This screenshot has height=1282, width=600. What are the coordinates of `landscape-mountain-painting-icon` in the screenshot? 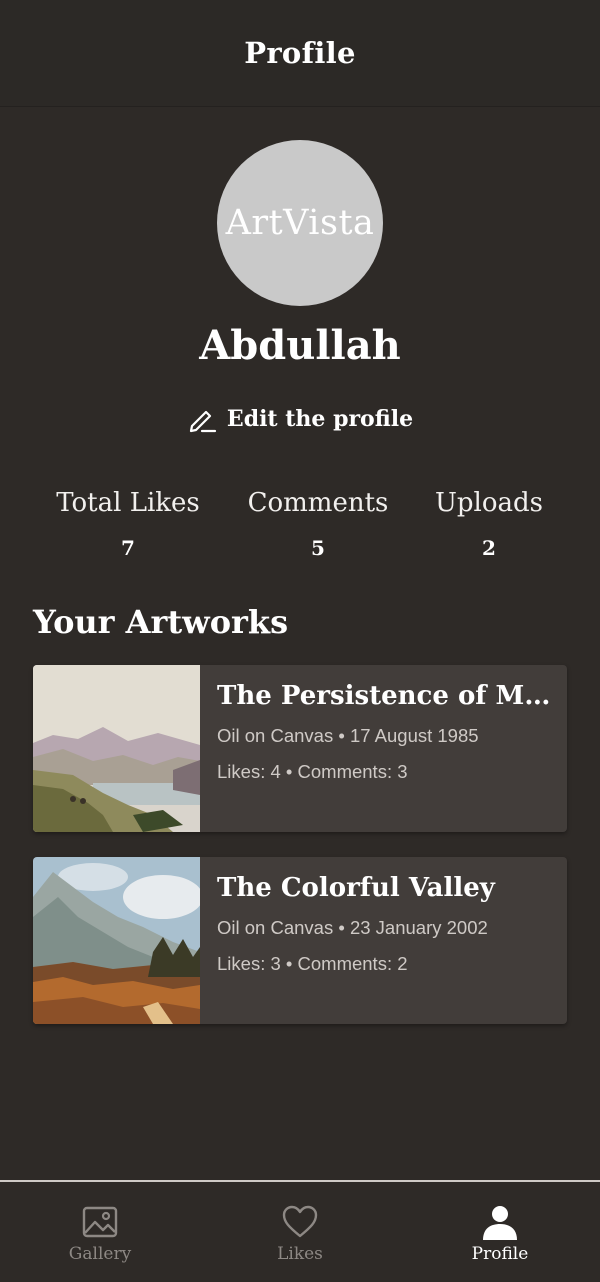 It's located at (116, 940).